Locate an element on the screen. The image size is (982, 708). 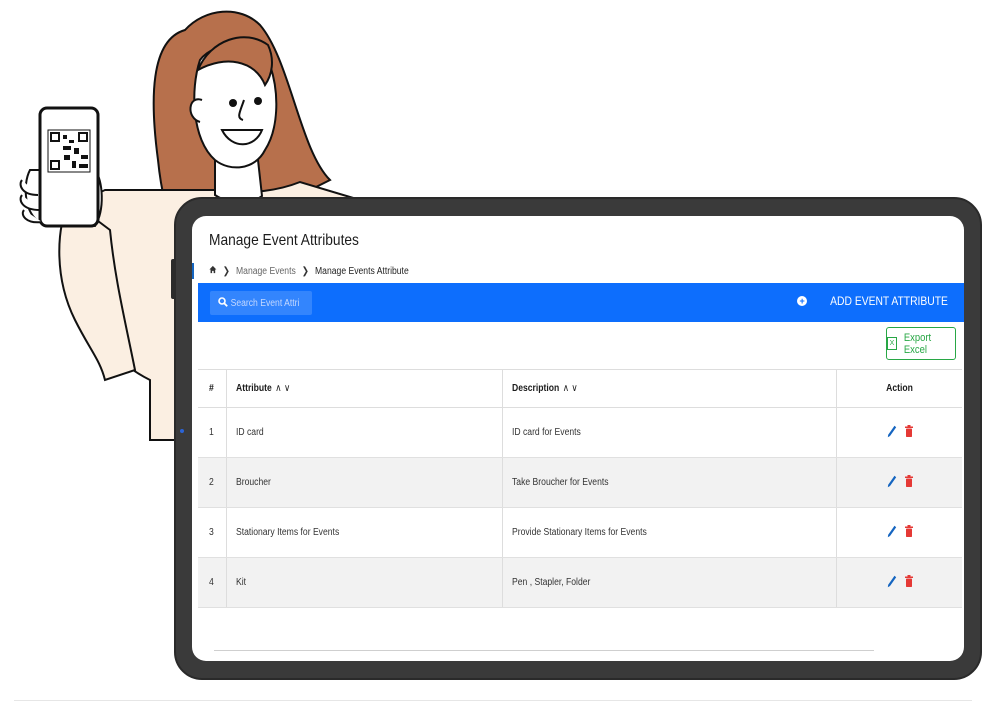
table-row: 4 Kit Pen , Stapler, Folder is located at coordinates (580, 582).